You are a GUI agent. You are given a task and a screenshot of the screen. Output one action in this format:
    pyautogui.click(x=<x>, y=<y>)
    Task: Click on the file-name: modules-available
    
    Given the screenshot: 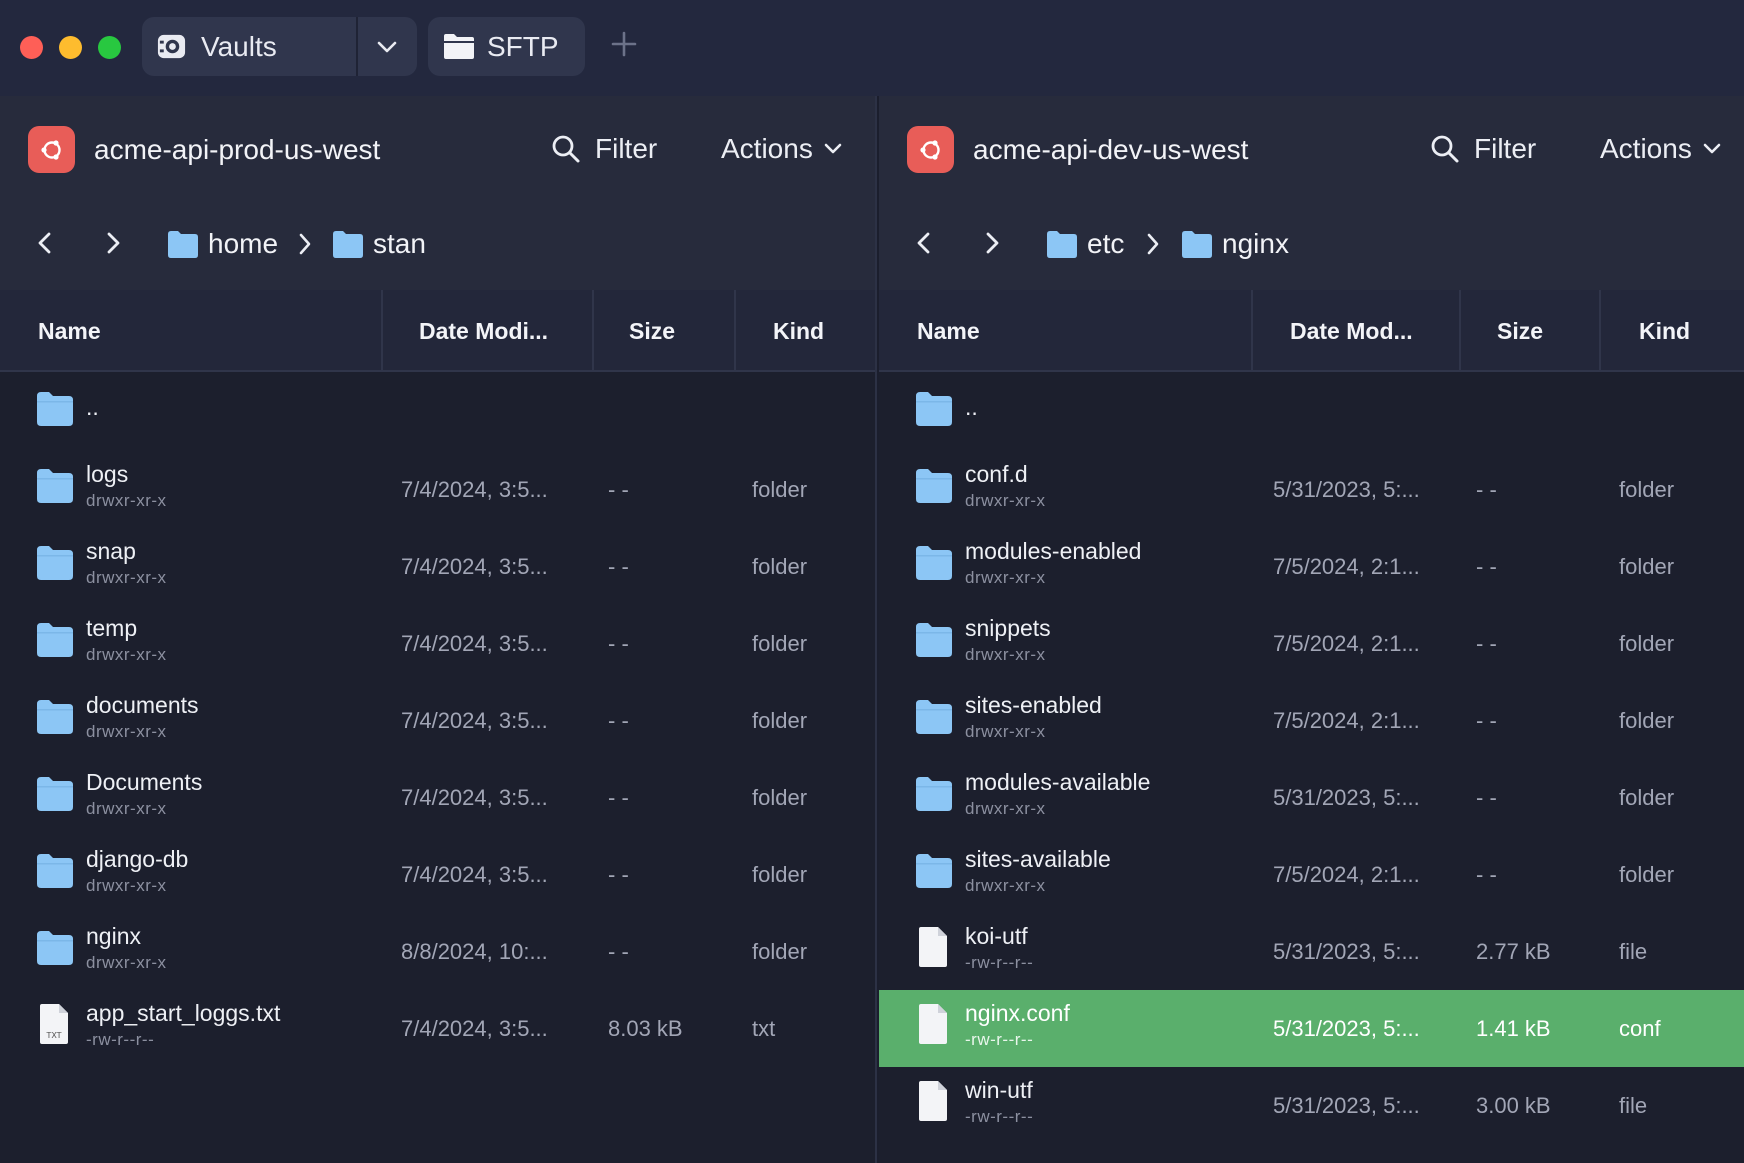 What is the action you would take?
    pyautogui.click(x=1058, y=782)
    